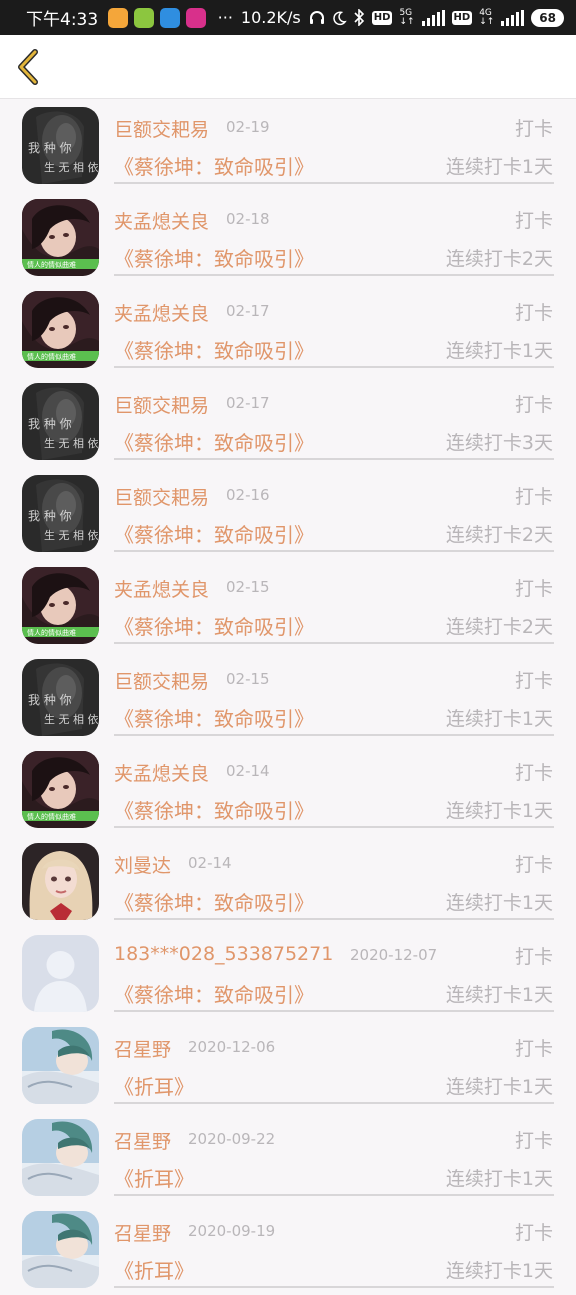 The height and width of the screenshot is (1295, 576). Describe the element at coordinates (28, 67) in the screenshot. I see `back-button` at that location.